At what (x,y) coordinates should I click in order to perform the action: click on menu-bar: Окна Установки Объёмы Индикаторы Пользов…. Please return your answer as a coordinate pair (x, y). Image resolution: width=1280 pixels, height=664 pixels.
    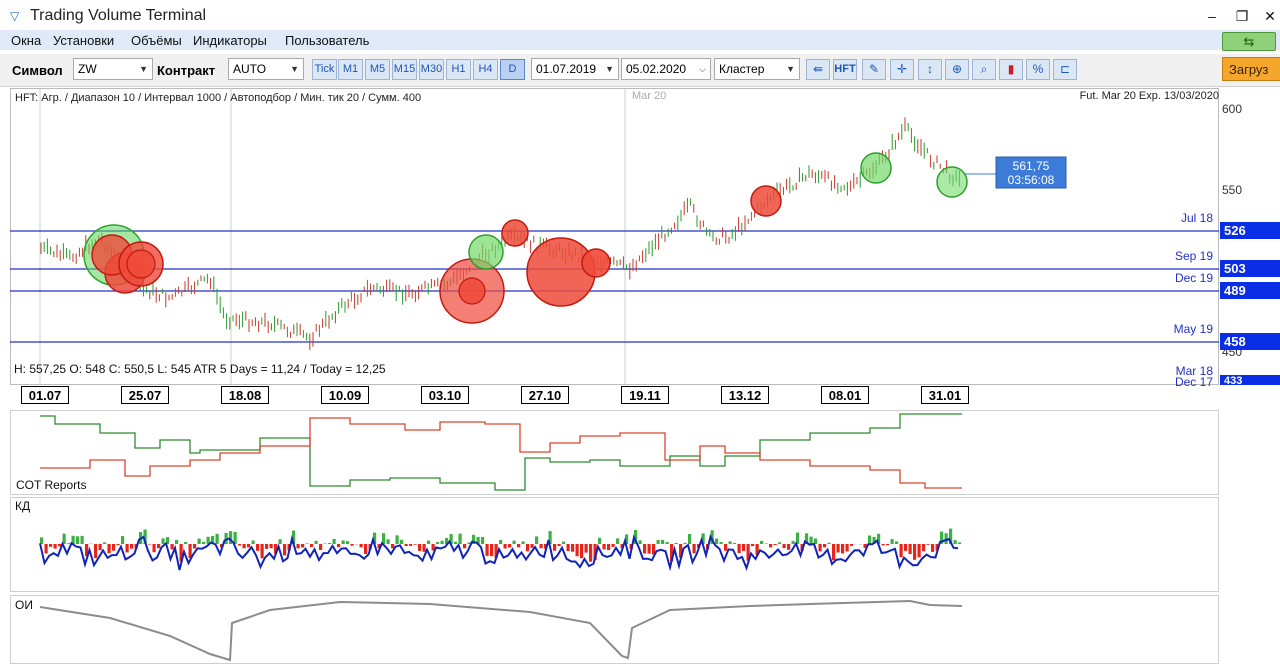
    Looking at the image, I should click on (640, 40).